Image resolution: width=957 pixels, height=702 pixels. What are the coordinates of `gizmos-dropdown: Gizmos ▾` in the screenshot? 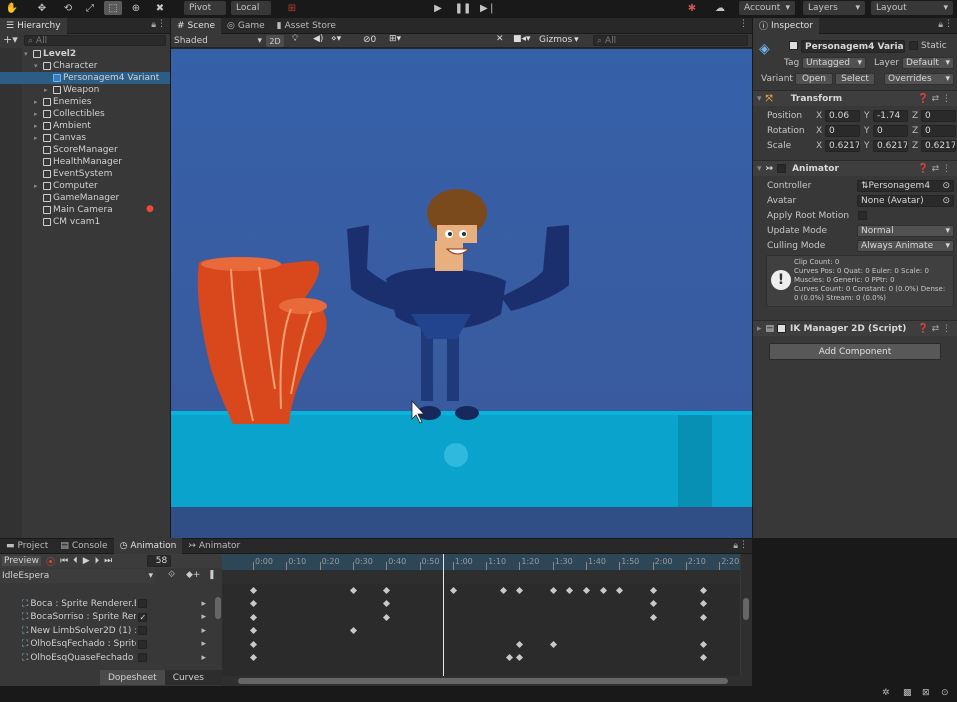 It's located at (559, 40).